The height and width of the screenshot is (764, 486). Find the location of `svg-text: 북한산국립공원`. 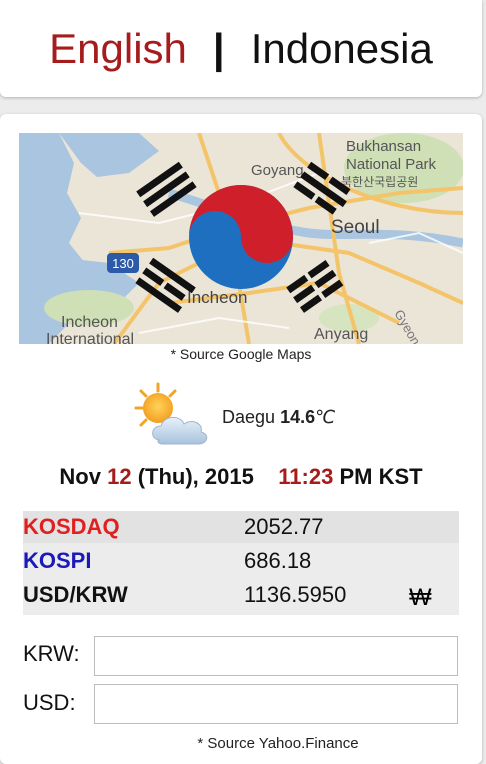

svg-text: 북한산국립공원 is located at coordinates (379, 182).